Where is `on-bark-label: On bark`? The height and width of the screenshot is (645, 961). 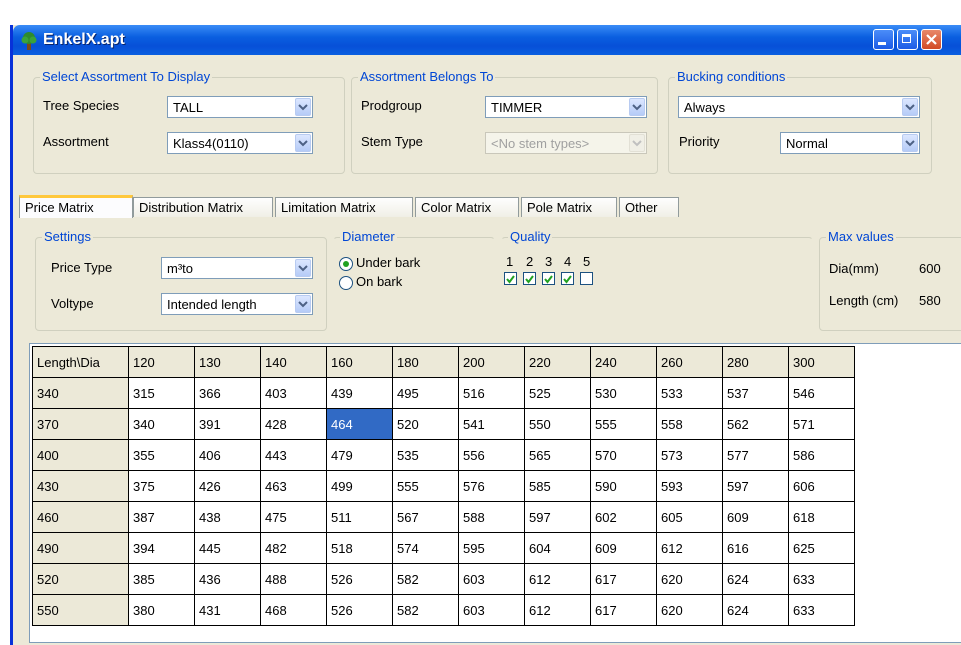
on-bark-label: On bark is located at coordinates (379, 281).